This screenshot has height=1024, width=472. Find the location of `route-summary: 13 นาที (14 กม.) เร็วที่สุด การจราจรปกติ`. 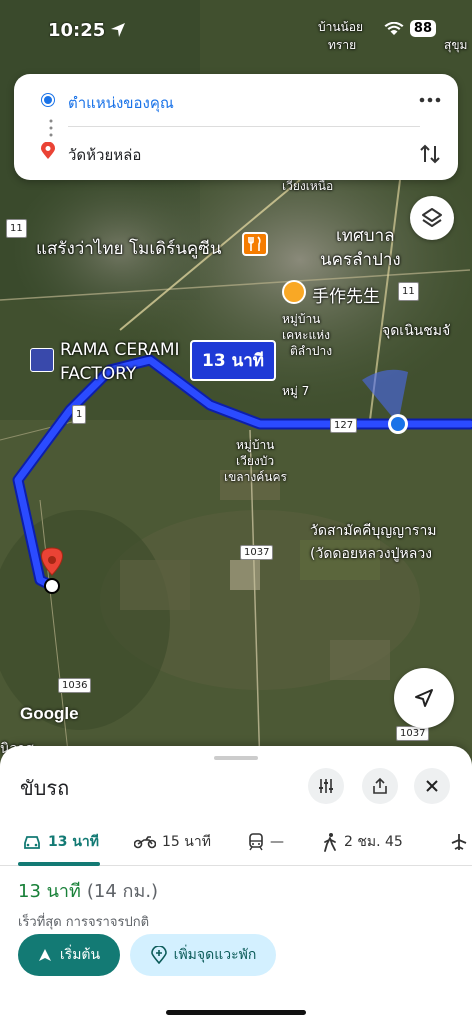

route-summary: 13 นาที (14 กม.) เร็วที่สุด การจราจรปกติ is located at coordinates (88, 904).